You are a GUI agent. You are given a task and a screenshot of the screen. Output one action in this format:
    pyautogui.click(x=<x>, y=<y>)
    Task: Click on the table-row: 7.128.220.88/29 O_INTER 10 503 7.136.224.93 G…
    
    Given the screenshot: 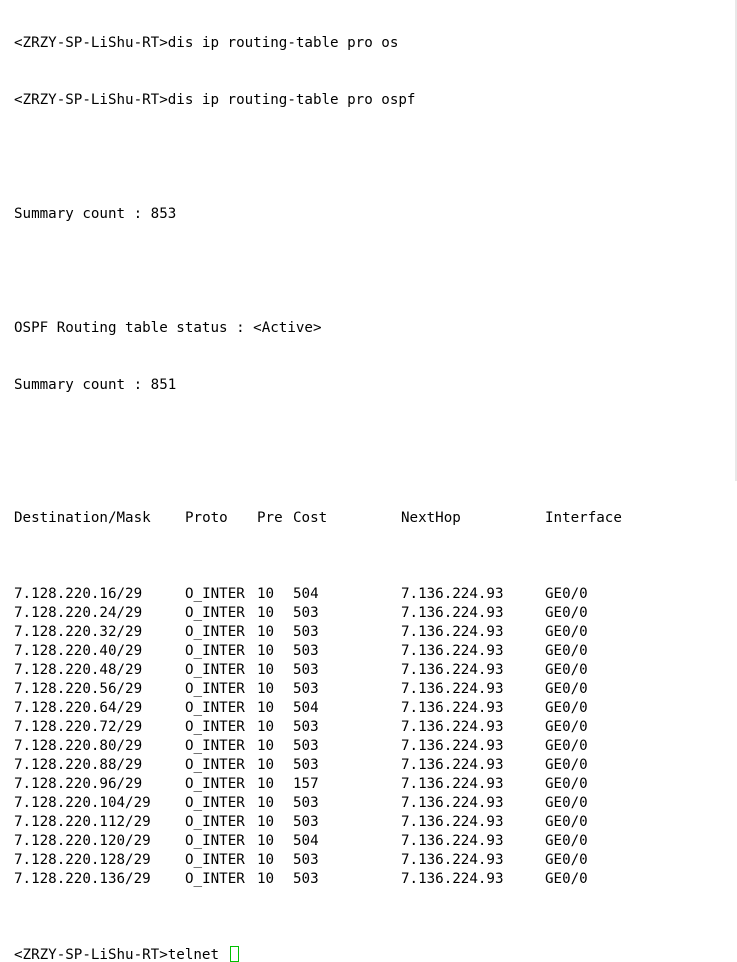 What is the action you would take?
    pyautogui.click(x=375, y=765)
    